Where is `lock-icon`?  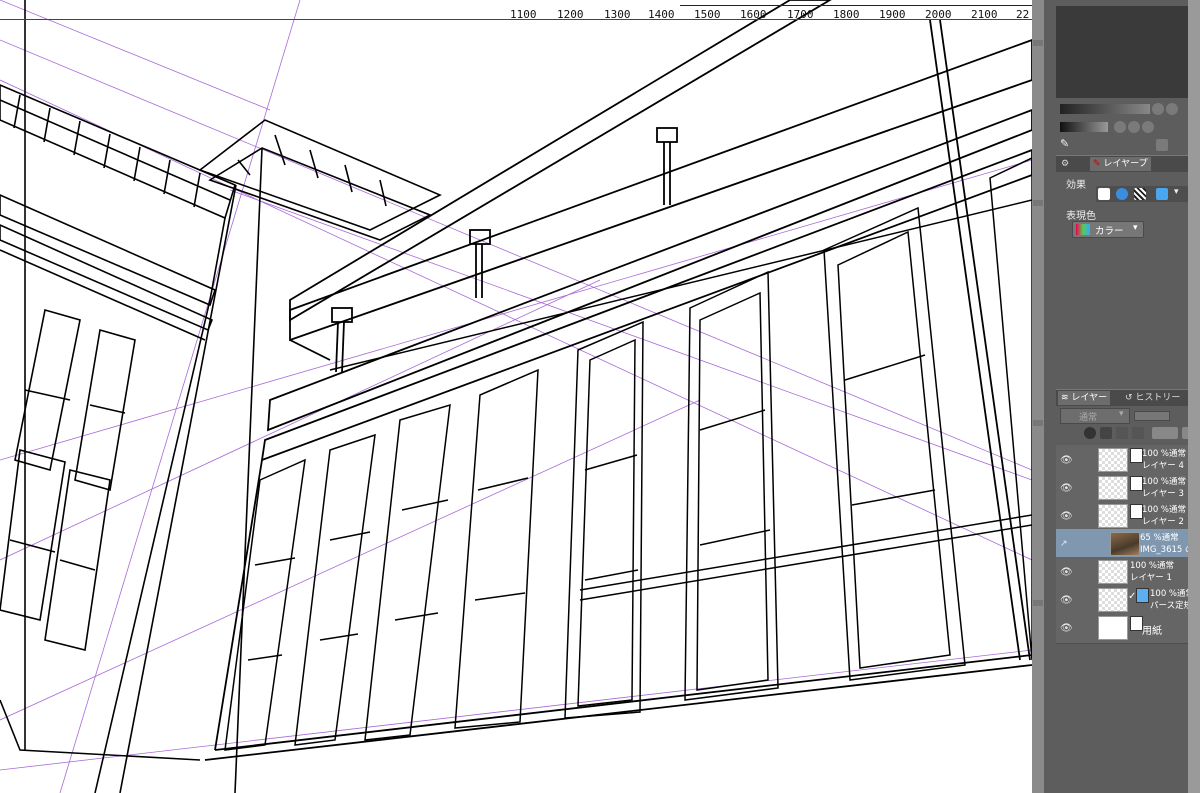 lock-icon is located at coordinates (1122, 433).